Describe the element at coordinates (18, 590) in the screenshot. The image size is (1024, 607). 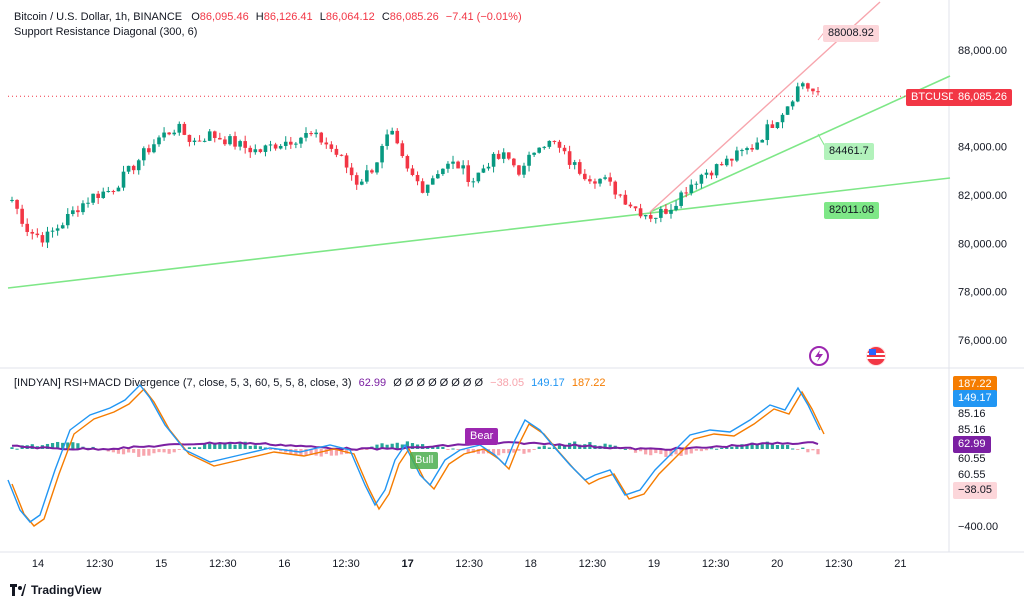
I see `tradingview-logo-icon` at that location.